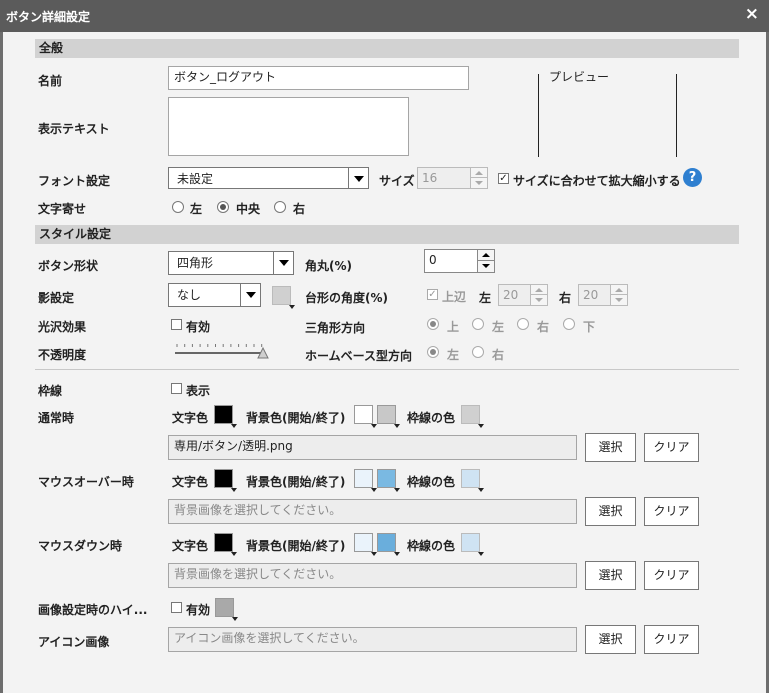 This screenshot has height=693, width=769. Describe the element at coordinates (50, 391) in the screenshot. I see `border-label: 枠線` at that location.